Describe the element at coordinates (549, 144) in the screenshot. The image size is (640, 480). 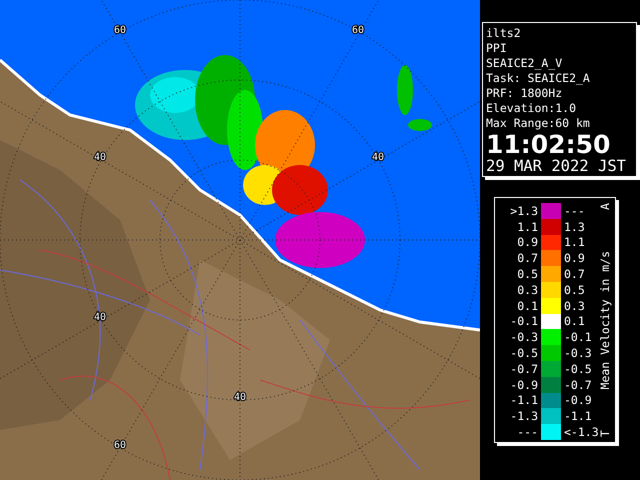
I see `time-label: 11:02:50` at that location.